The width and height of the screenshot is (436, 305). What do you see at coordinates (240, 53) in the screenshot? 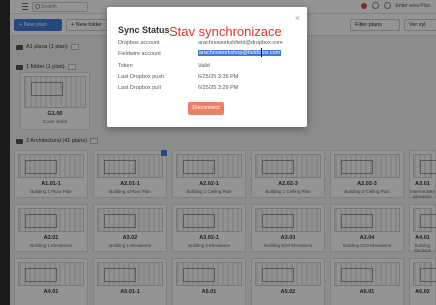
I see `fieldwire-account-value: arachnoworkshop@fieldwire.com` at bounding box center [240, 53].